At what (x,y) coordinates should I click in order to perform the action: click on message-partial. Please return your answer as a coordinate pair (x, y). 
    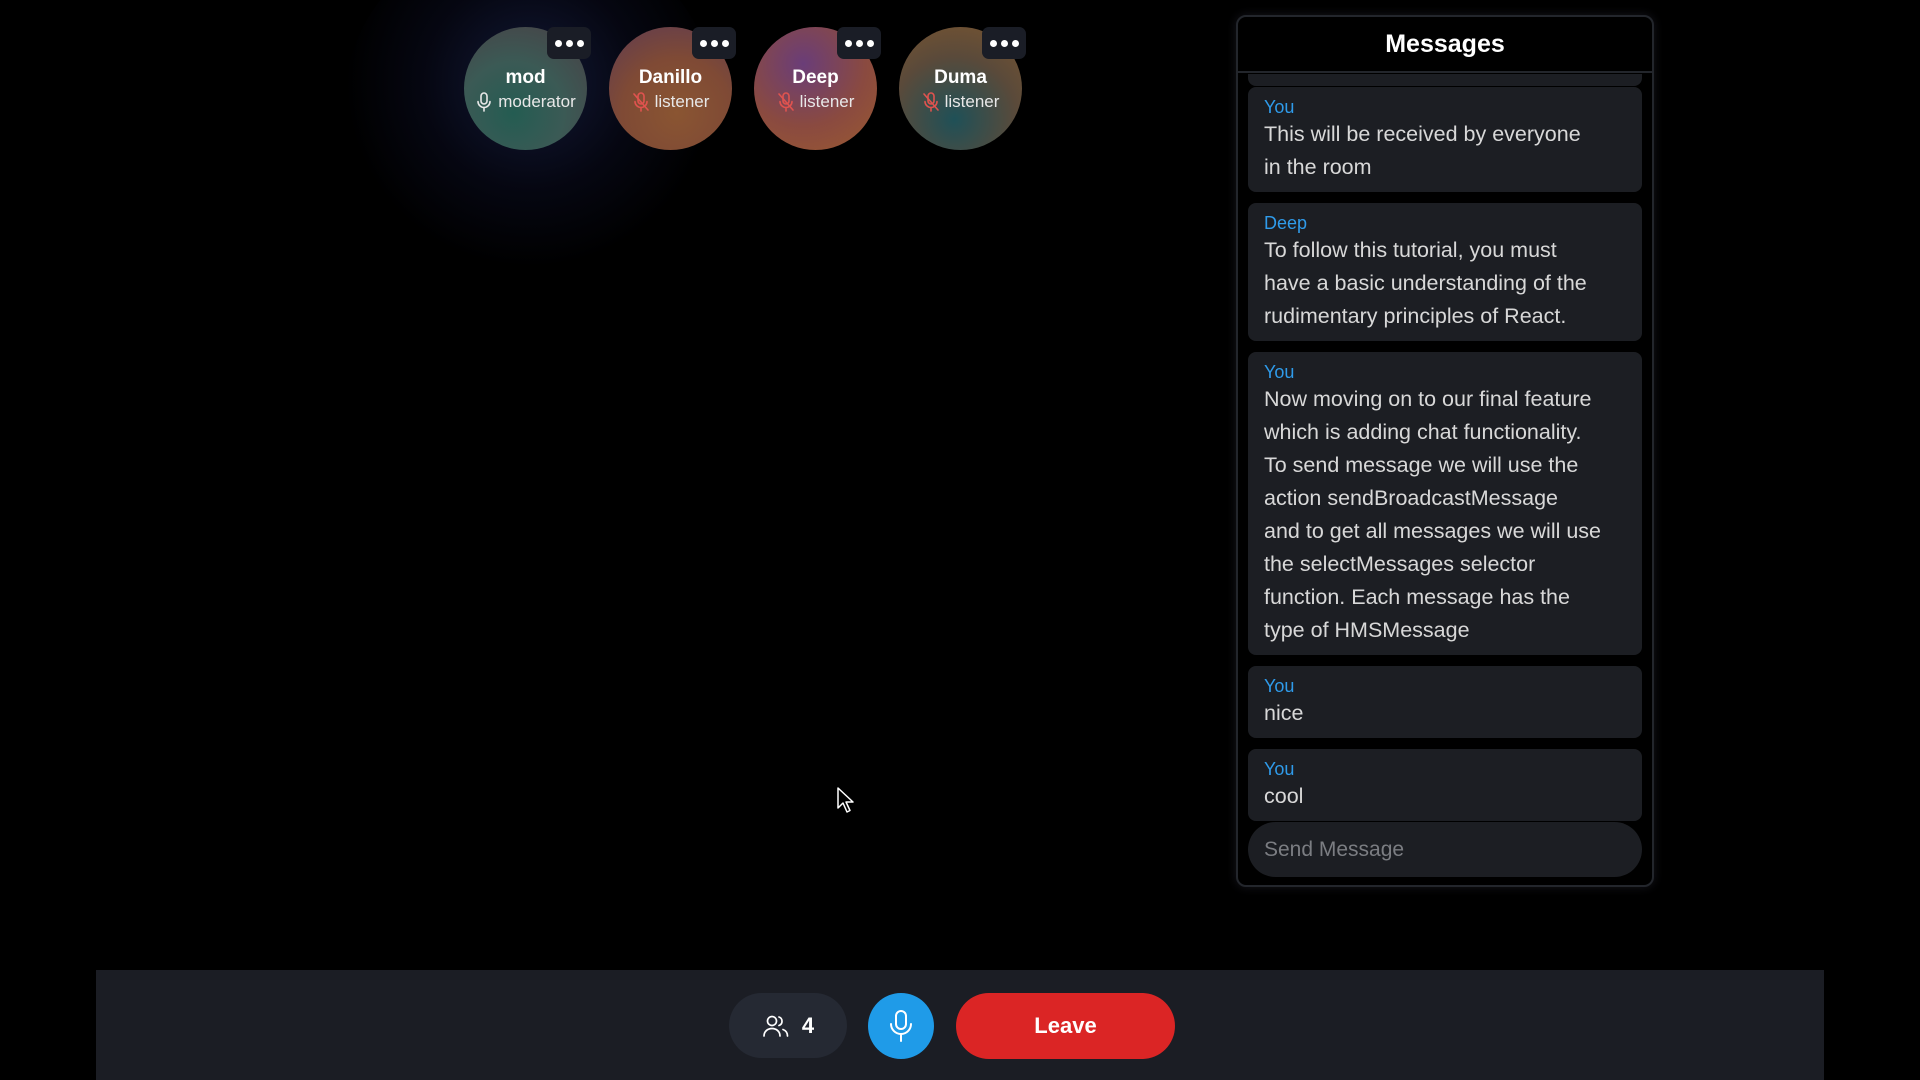
    Looking at the image, I should click on (1445, 80).